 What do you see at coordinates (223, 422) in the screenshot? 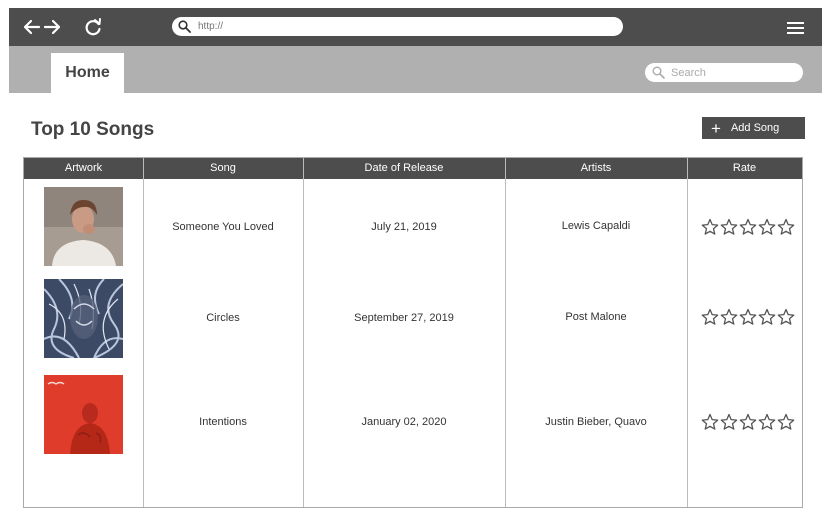
I see `song-title: Intentions` at bounding box center [223, 422].